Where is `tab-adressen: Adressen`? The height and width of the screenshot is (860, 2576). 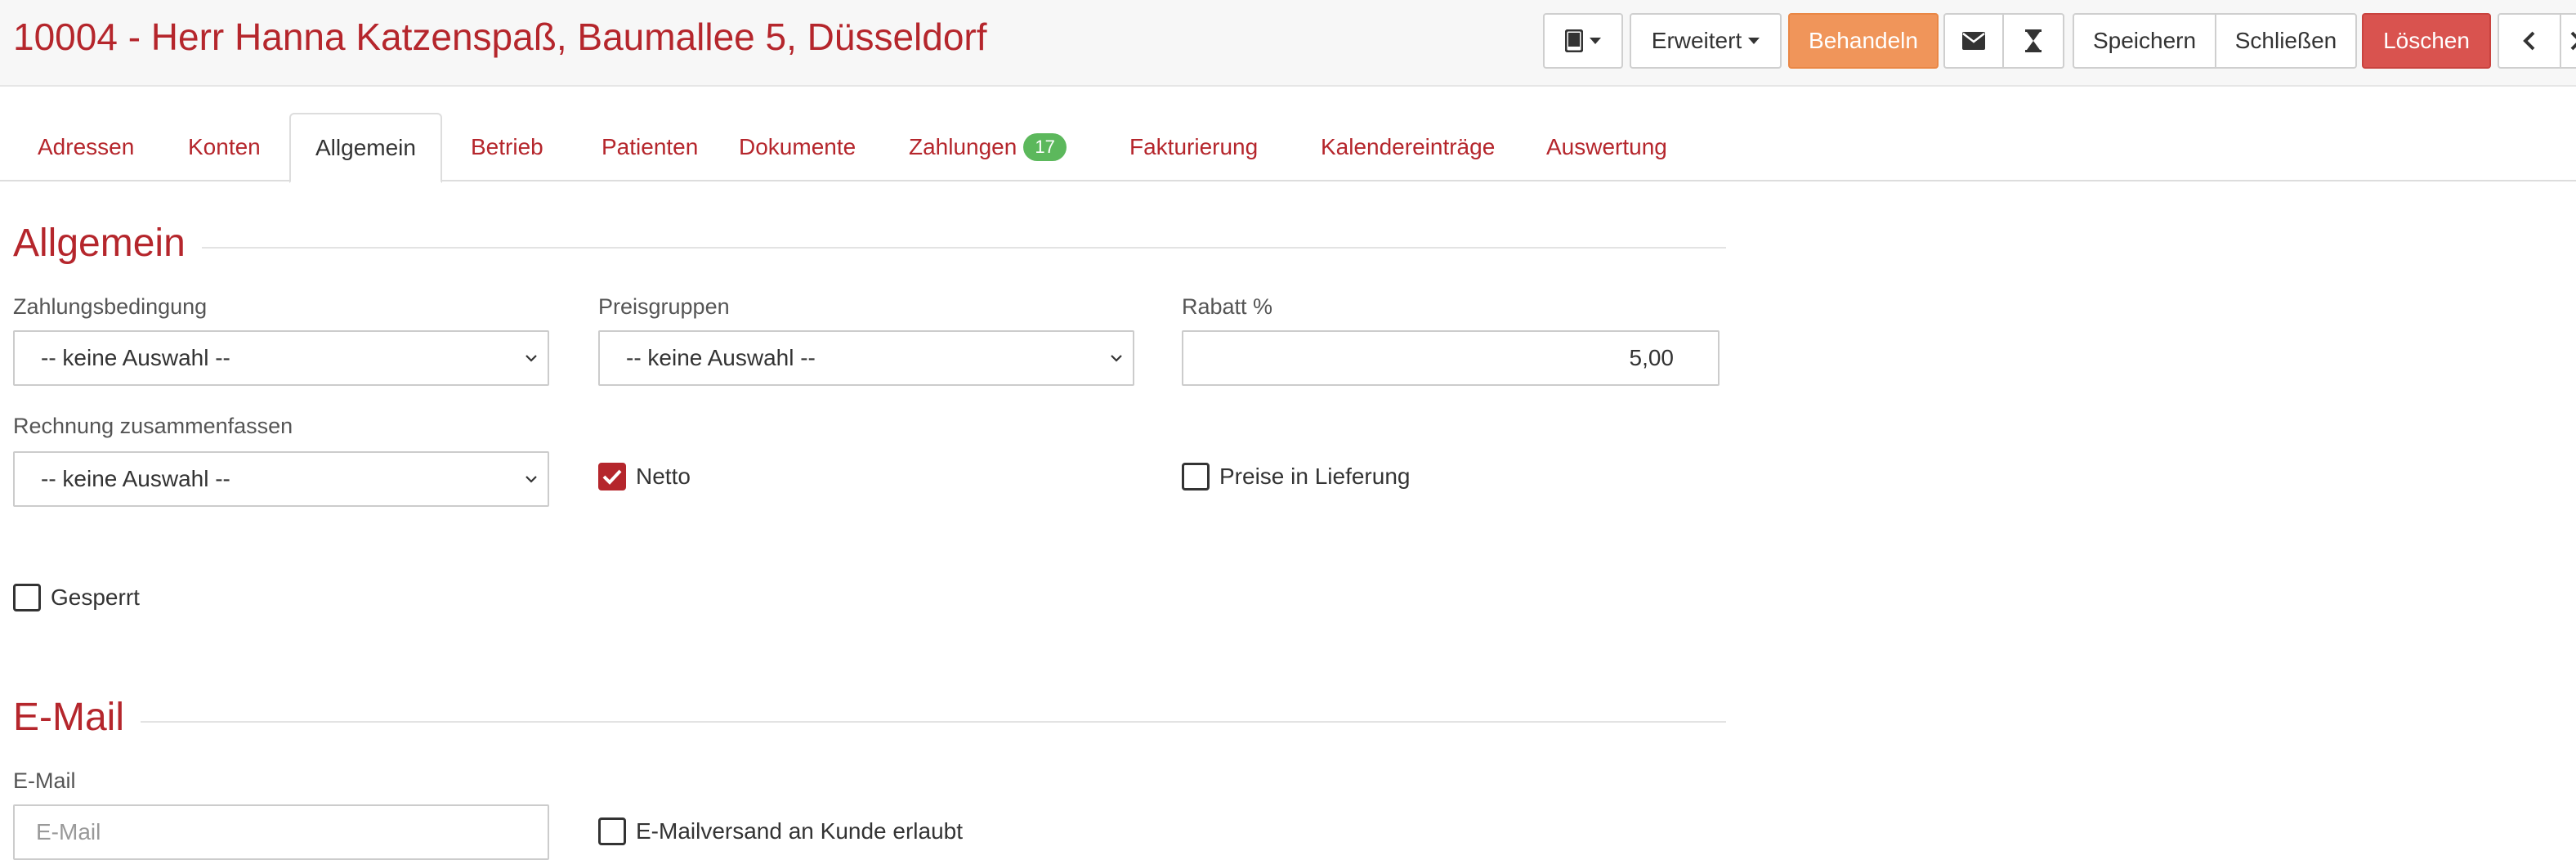 tab-adressen: Adressen is located at coordinates (86, 147).